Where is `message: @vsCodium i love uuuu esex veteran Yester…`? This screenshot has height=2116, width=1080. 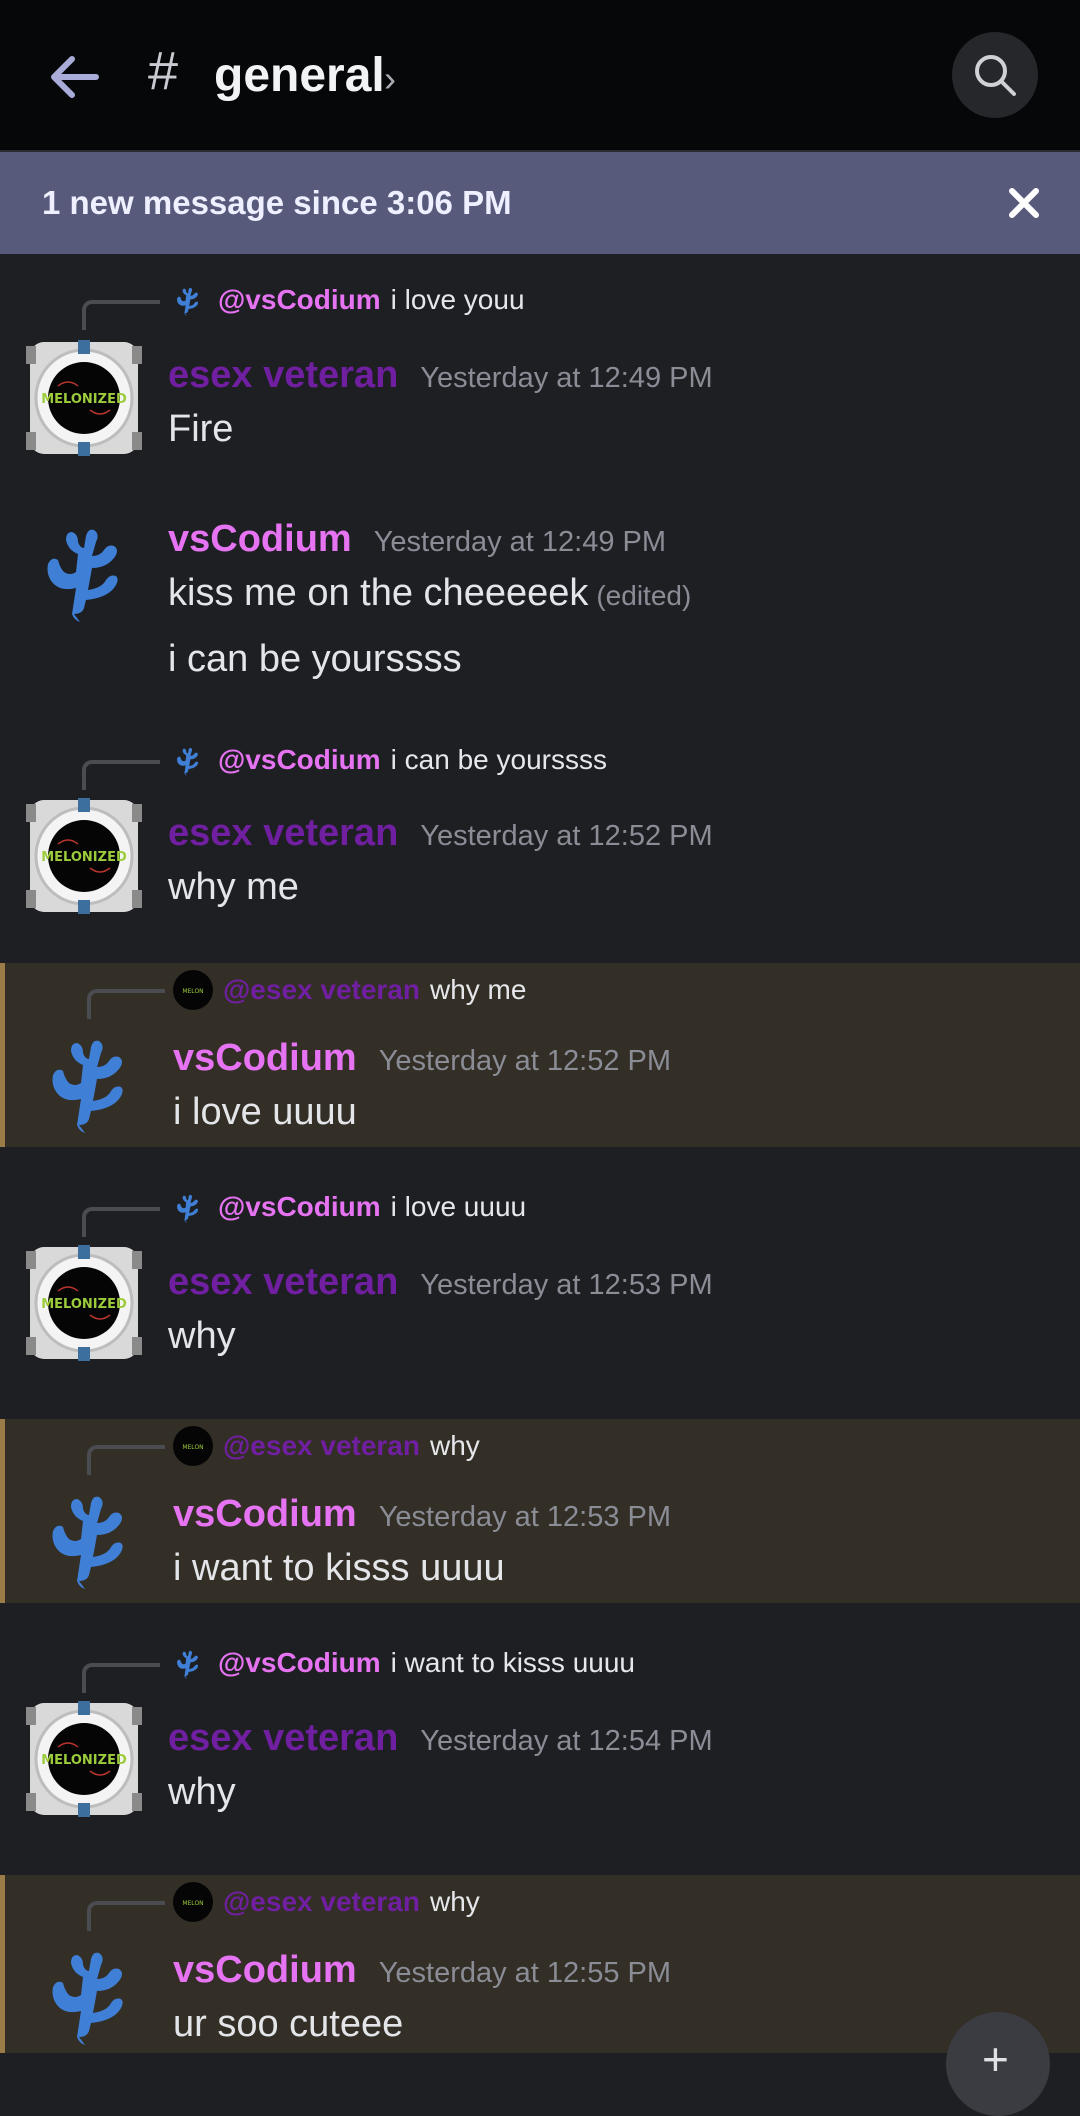 message: @vsCodium i love uuuu esex veteran Yester… is located at coordinates (540, 1282).